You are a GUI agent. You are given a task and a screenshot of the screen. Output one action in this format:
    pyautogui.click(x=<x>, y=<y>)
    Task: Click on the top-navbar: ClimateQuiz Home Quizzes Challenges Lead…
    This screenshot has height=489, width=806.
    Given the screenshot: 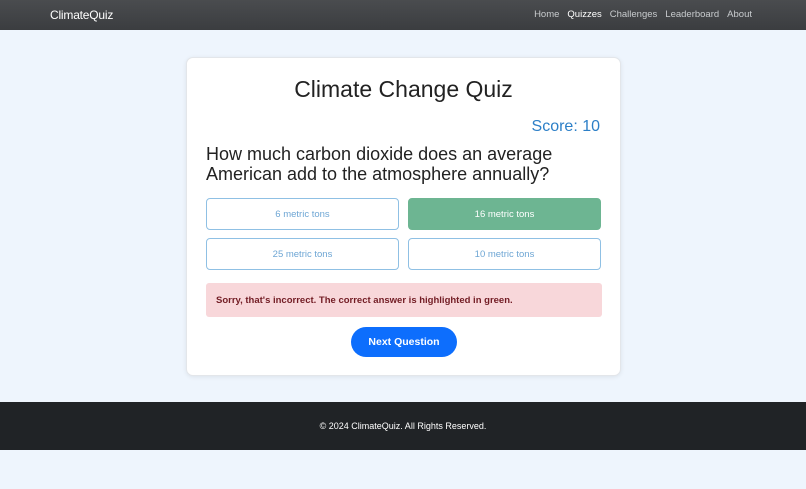 What is the action you would take?
    pyautogui.click(x=403, y=15)
    